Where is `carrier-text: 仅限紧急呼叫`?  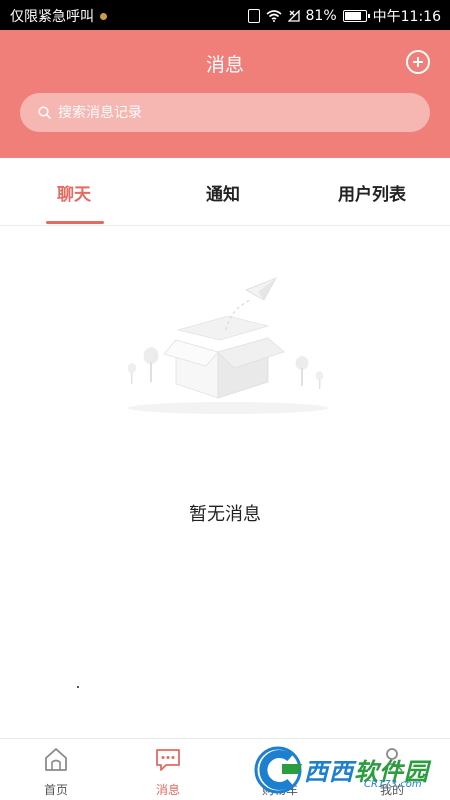 carrier-text: 仅限紧急呼叫 is located at coordinates (52, 17).